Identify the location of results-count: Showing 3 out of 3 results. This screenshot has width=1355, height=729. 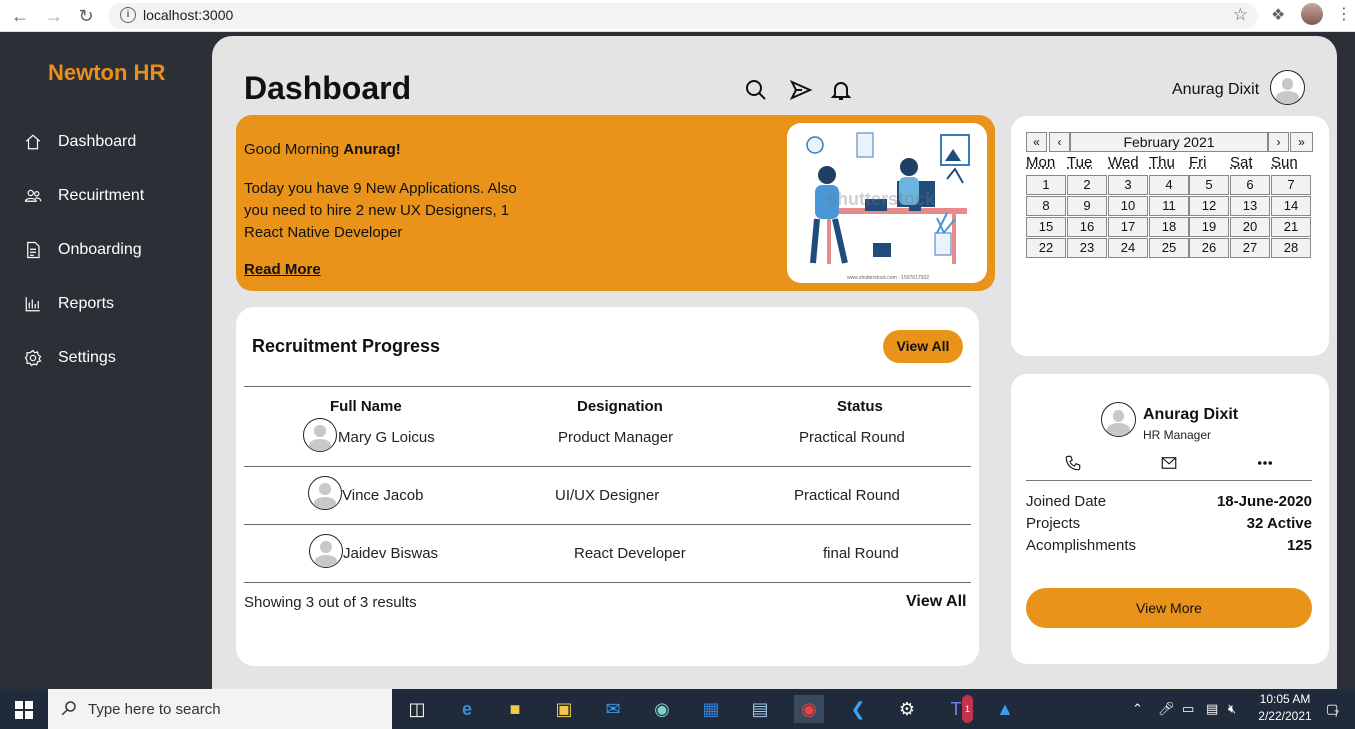
(330, 602).